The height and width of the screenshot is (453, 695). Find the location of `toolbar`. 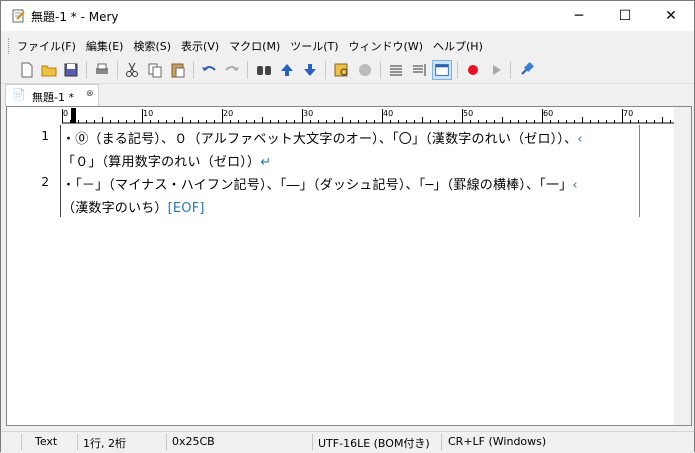

toolbar is located at coordinates (347, 70).